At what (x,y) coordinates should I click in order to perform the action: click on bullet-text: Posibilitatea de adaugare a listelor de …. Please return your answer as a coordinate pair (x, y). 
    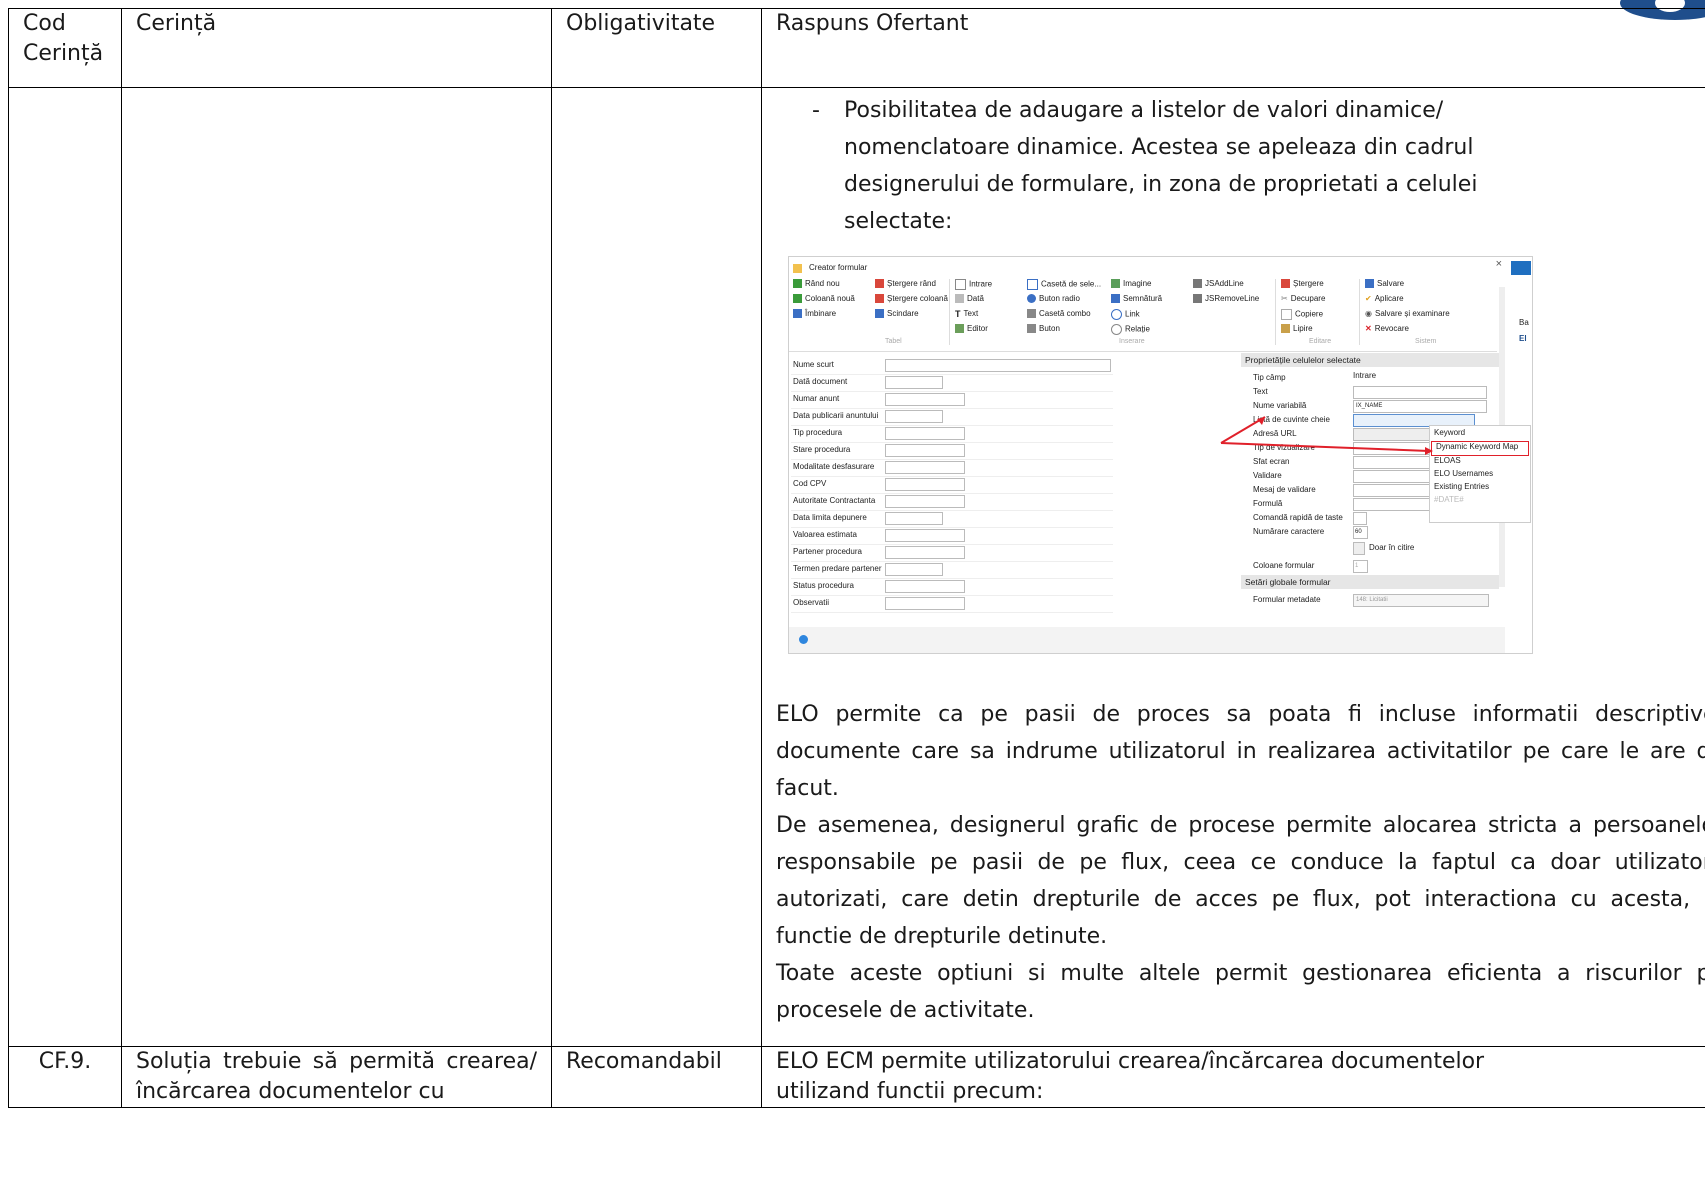
    Looking at the image, I should click on (1161, 166).